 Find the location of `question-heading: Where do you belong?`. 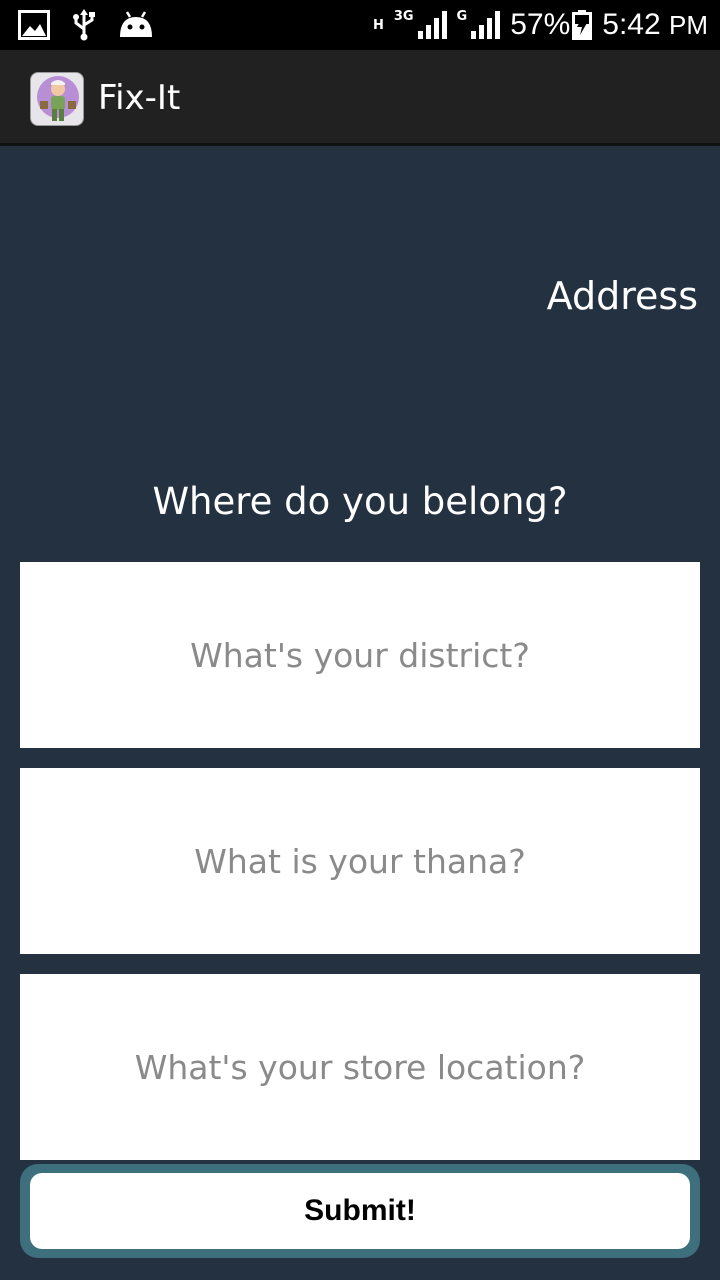

question-heading: Where do you belong? is located at coordinates (360, 501).